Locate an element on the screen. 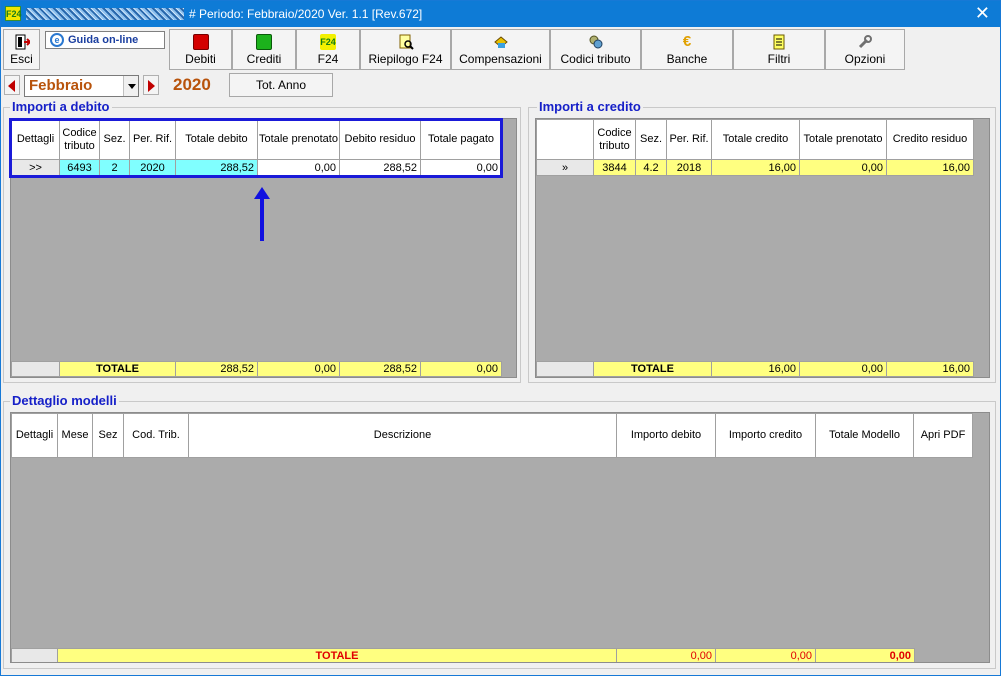 The width and height of the screenshot is (1001, 676). next-month-arrow-icon is located at coordinates (151, 85).